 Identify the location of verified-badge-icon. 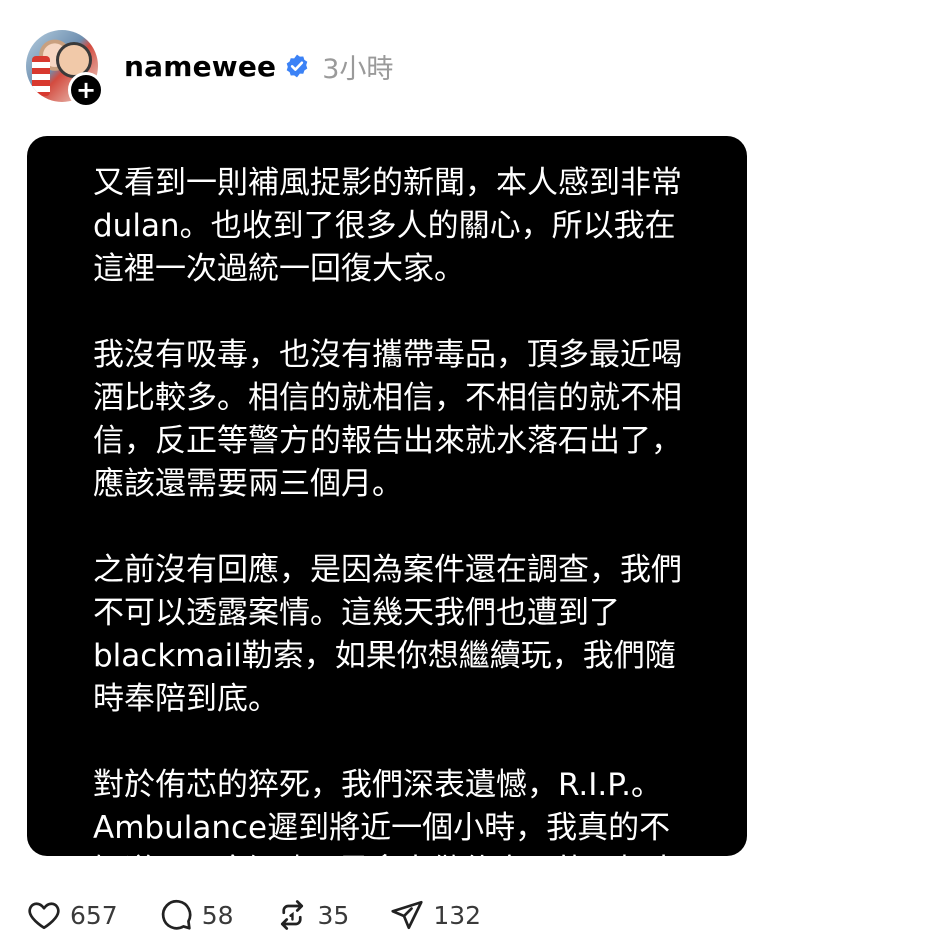
(297, 66).